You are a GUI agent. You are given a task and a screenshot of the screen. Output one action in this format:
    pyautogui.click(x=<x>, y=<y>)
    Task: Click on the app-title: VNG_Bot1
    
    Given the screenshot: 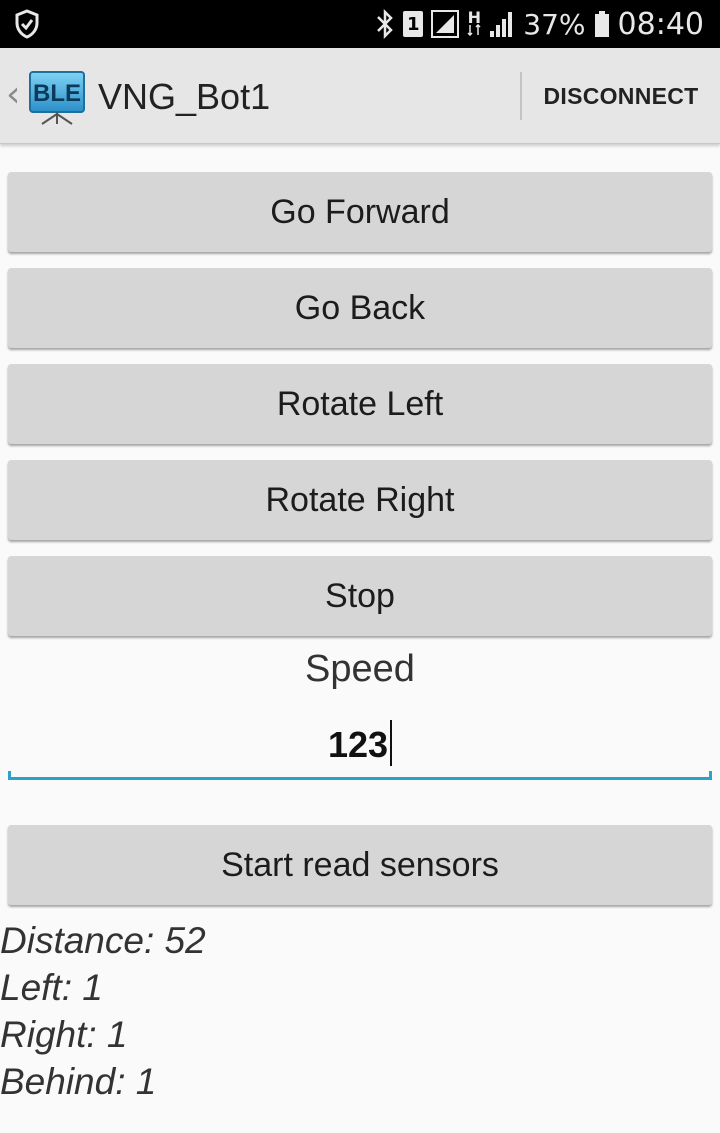 What is the action you would take?
    pyautogui.click(x=184, y=96)
    